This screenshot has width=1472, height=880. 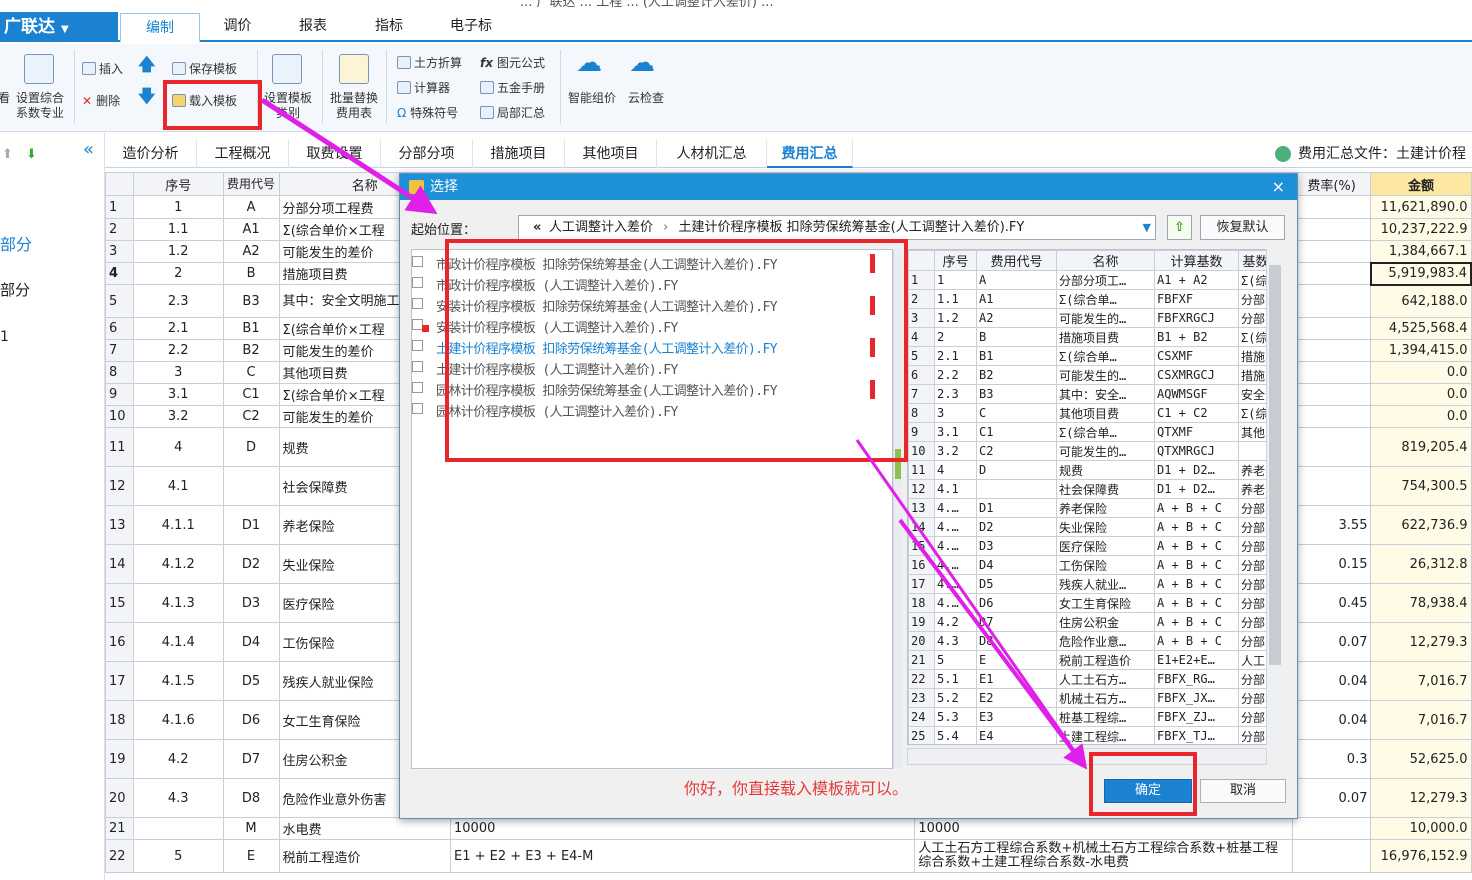 I want to click on preview-row: 9 3.1 C1 Σ(综合单… QTXMF 其他, so click(x=1090, y=432).